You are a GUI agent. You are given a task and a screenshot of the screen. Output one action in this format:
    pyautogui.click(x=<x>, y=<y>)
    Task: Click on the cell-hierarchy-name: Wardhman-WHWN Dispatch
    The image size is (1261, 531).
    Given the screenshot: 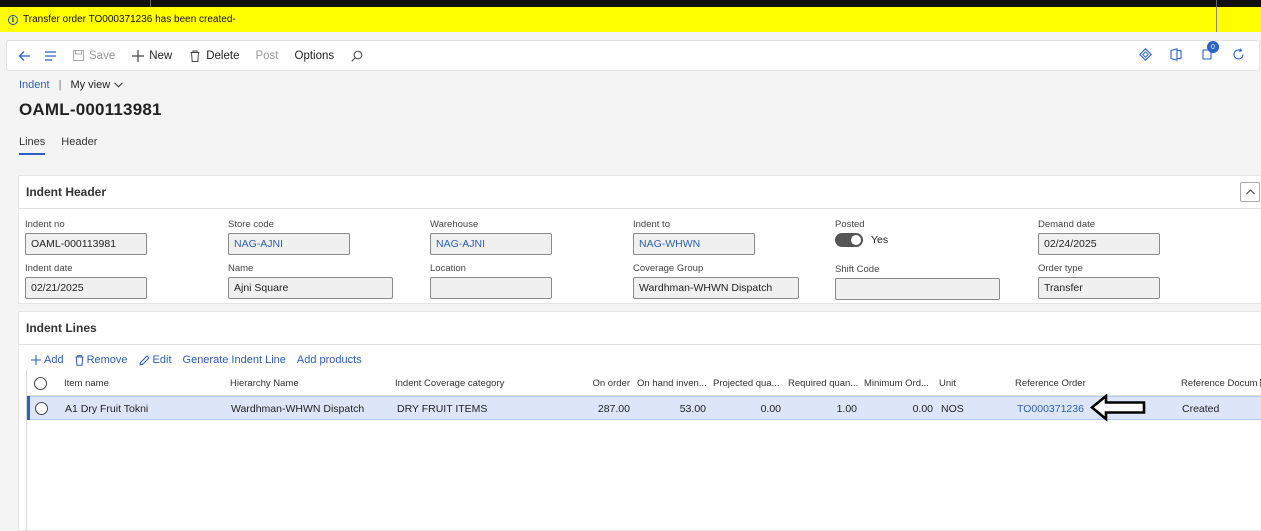 What is the action you would take?
    pyautogui.click(x=298, y=409)
    